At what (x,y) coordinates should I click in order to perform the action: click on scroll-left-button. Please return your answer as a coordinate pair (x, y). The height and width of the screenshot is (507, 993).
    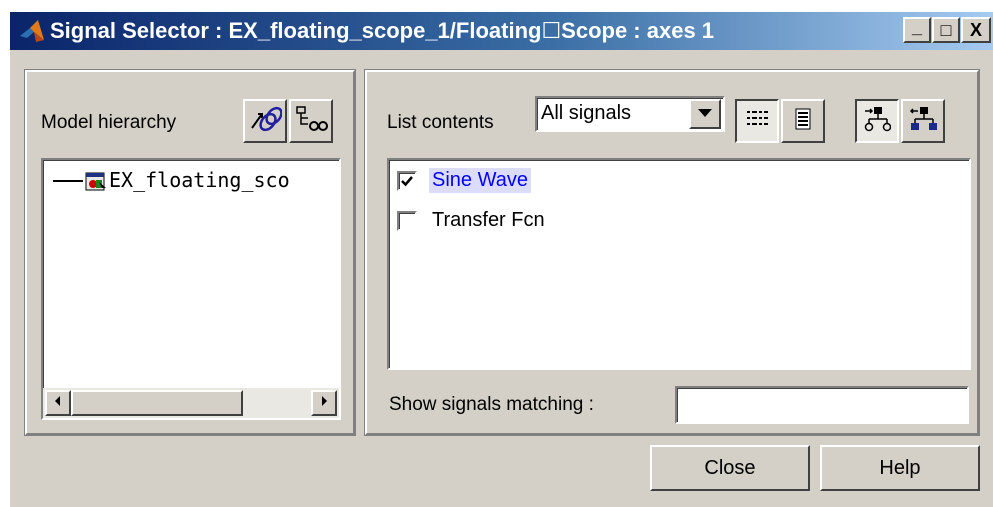
    Looking at the image, I should click on (58, 403).